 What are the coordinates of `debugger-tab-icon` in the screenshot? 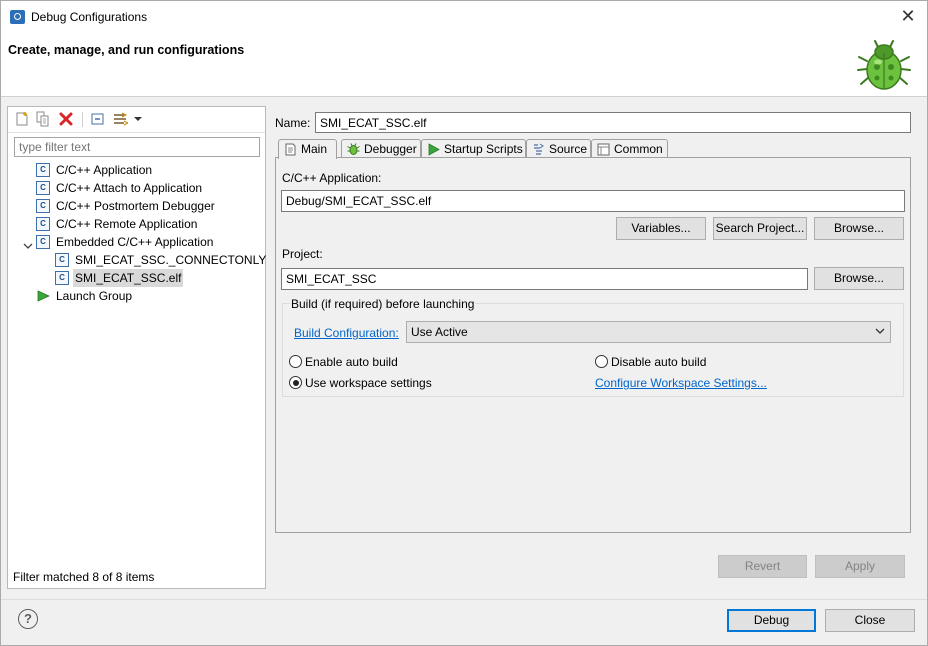 It's located at (353, 149).